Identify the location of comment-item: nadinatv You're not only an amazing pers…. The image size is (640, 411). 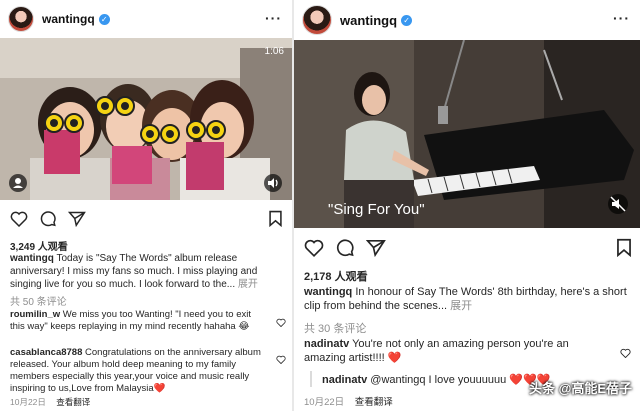
(454, 351).